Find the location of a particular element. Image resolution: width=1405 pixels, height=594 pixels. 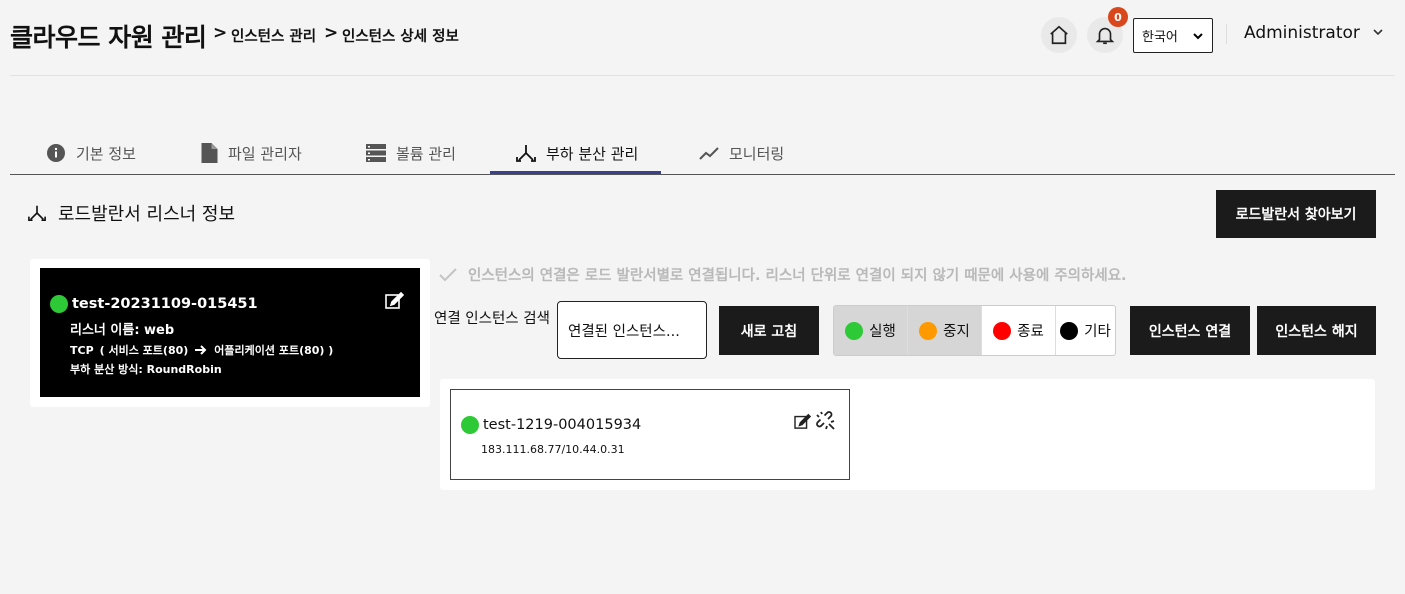

language-select: 한국어 is located at coordinates (1173, 35).